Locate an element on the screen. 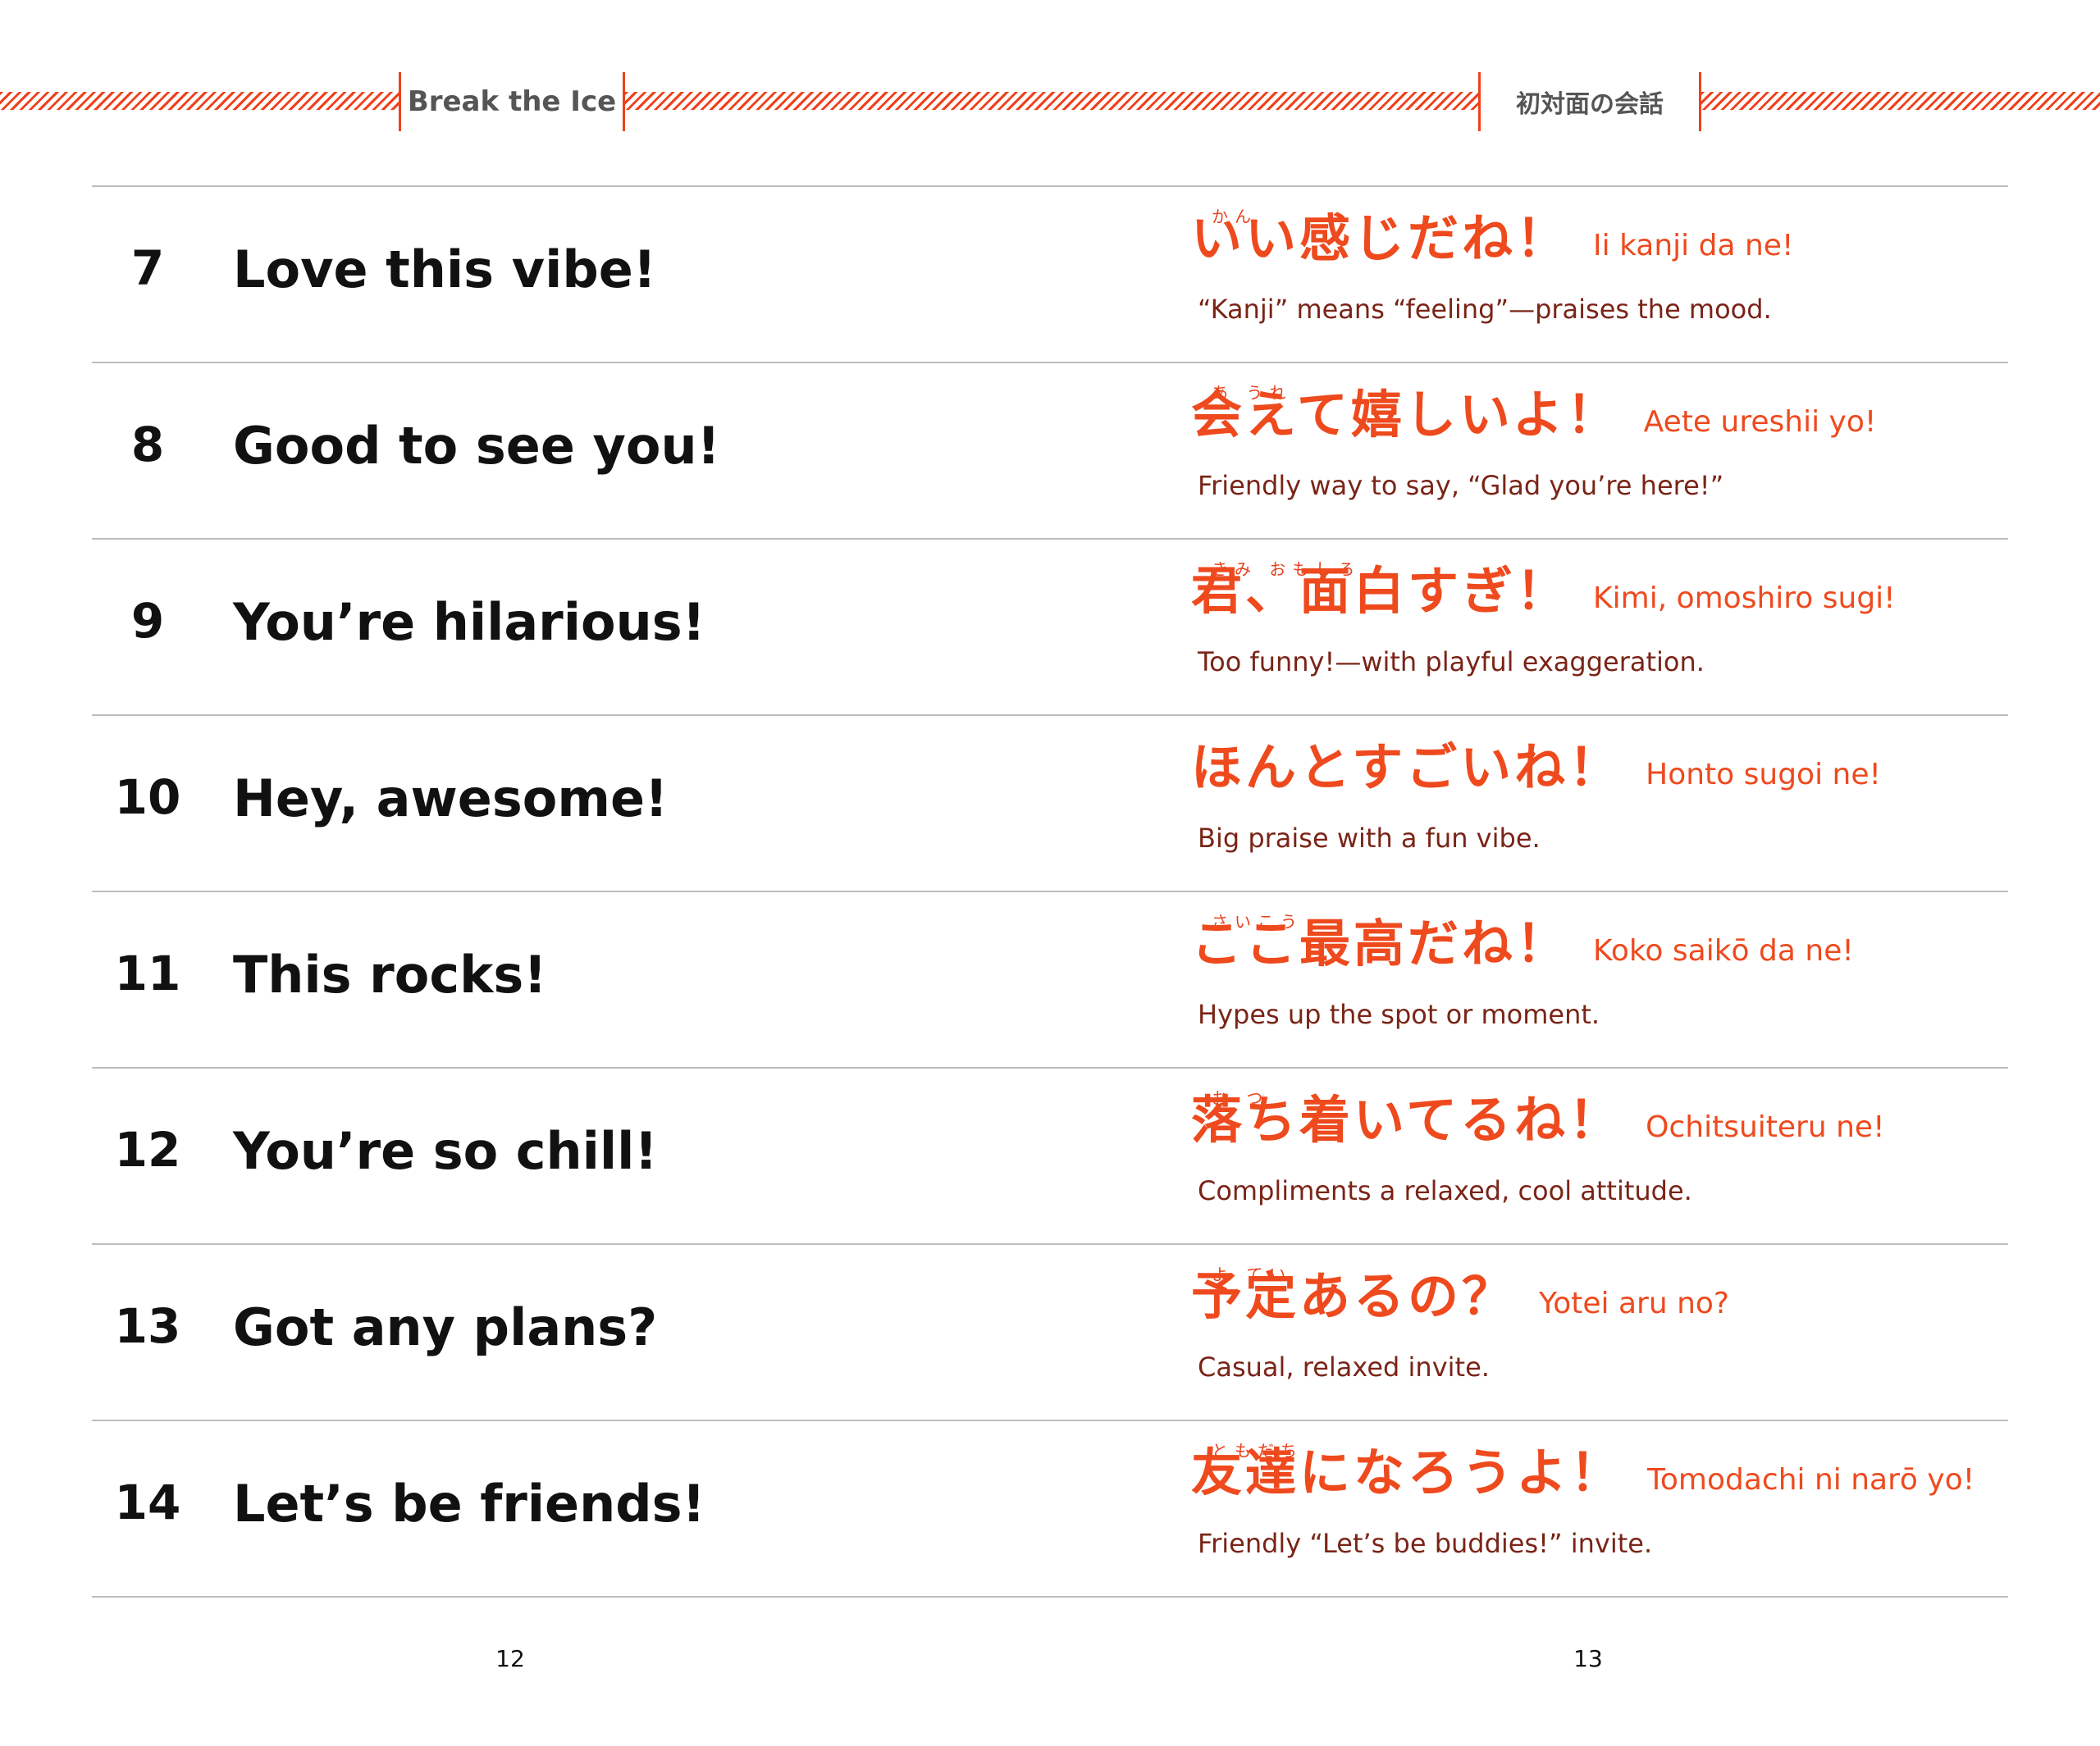 This screenshot has height=1746, width=2100. japanese-line: ほんとすごいね！ Honto sugoi ne! is located at coordinates (1536, 768).